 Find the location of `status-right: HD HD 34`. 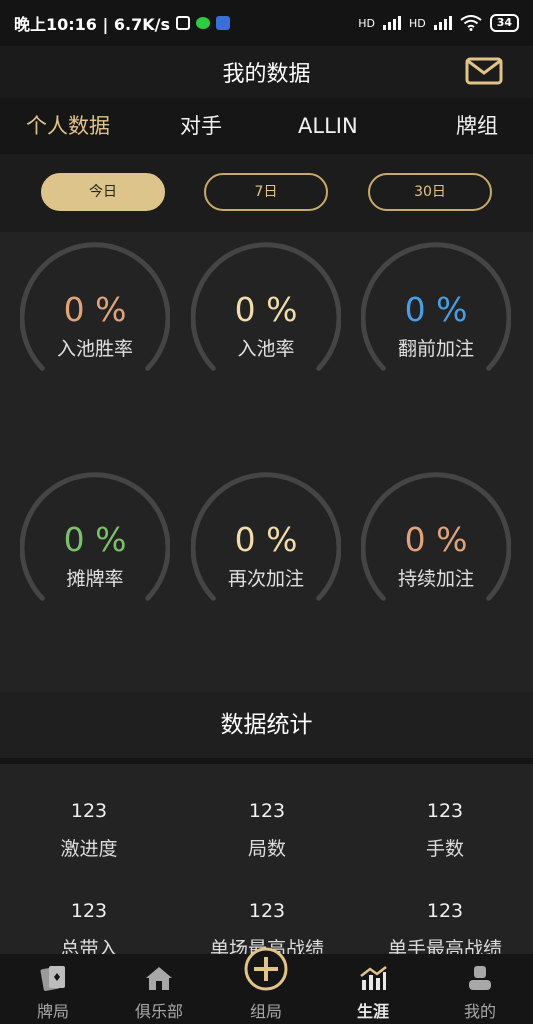

status-right: HD HD 34 is located at coordinates (438, 23).